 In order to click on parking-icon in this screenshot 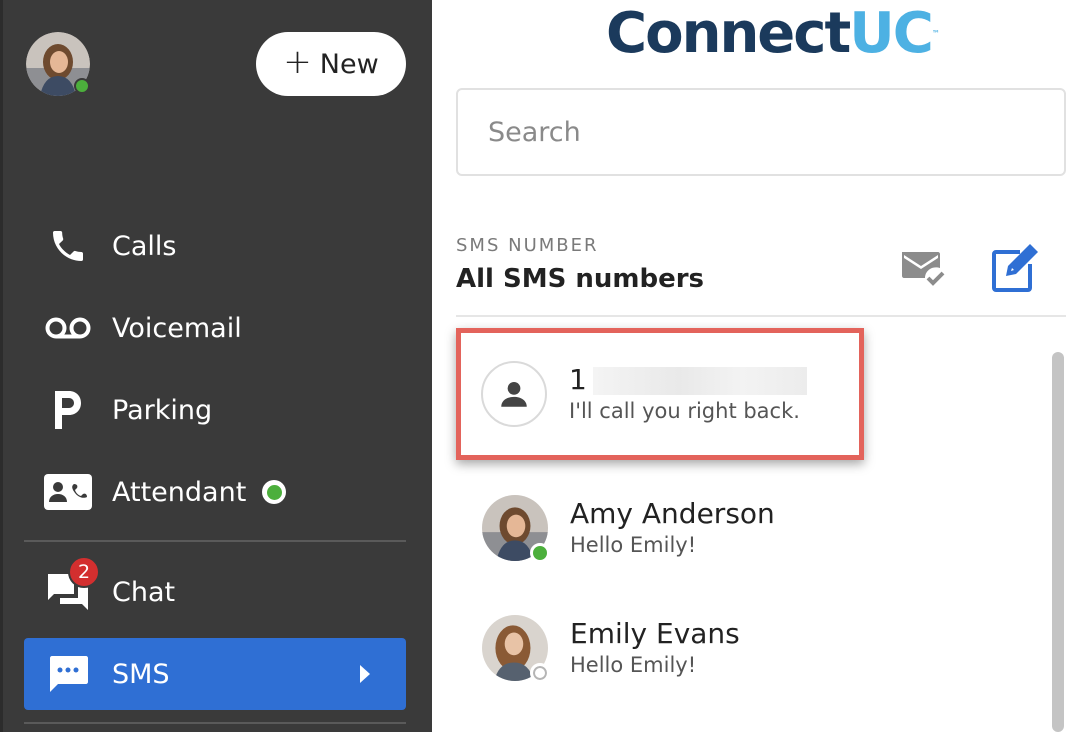, I will do `click(68, 410)`.